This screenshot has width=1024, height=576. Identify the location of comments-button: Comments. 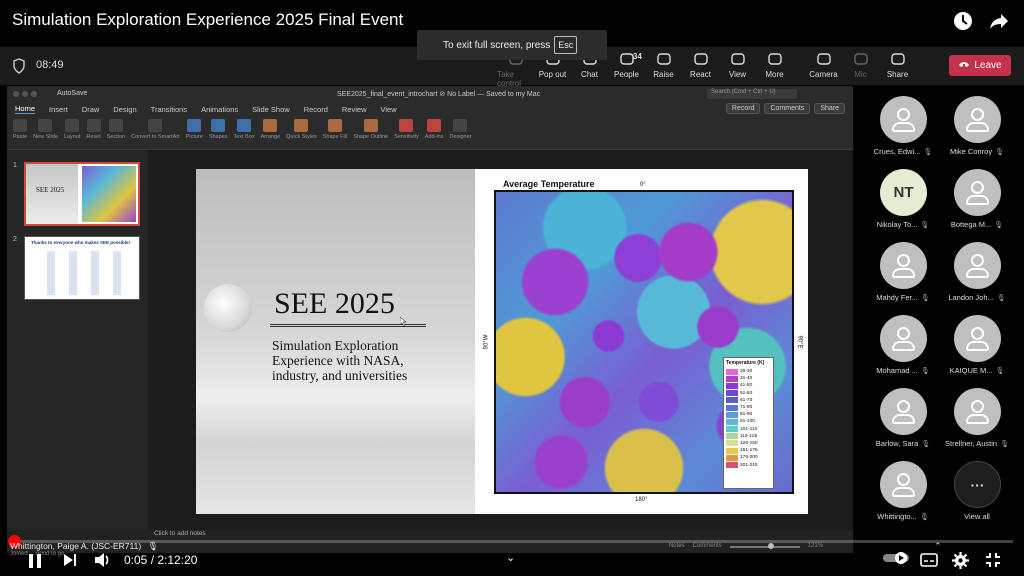
(787, 108).